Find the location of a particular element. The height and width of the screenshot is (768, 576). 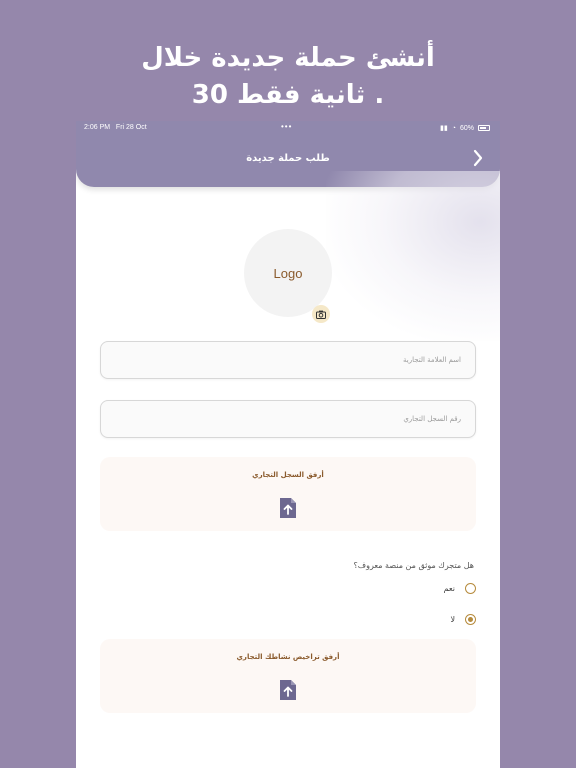

page-title: طلب حملة جديدة is located at coordinates (288, 158).